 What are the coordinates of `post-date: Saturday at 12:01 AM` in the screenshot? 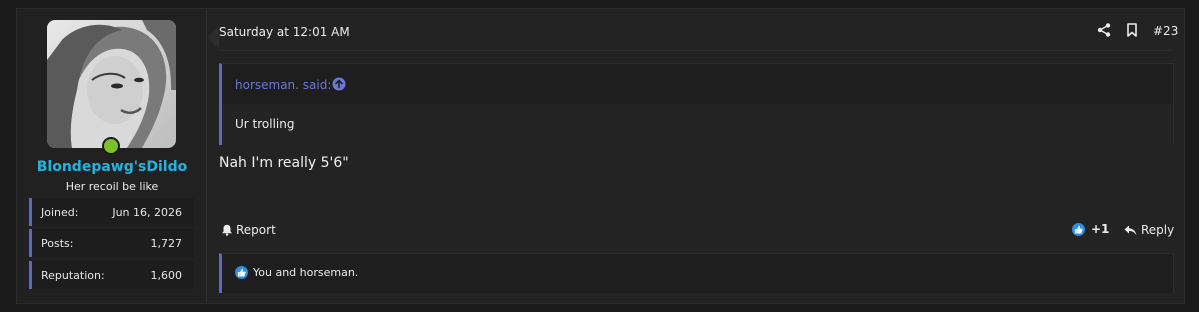 It's located at (284, 32).